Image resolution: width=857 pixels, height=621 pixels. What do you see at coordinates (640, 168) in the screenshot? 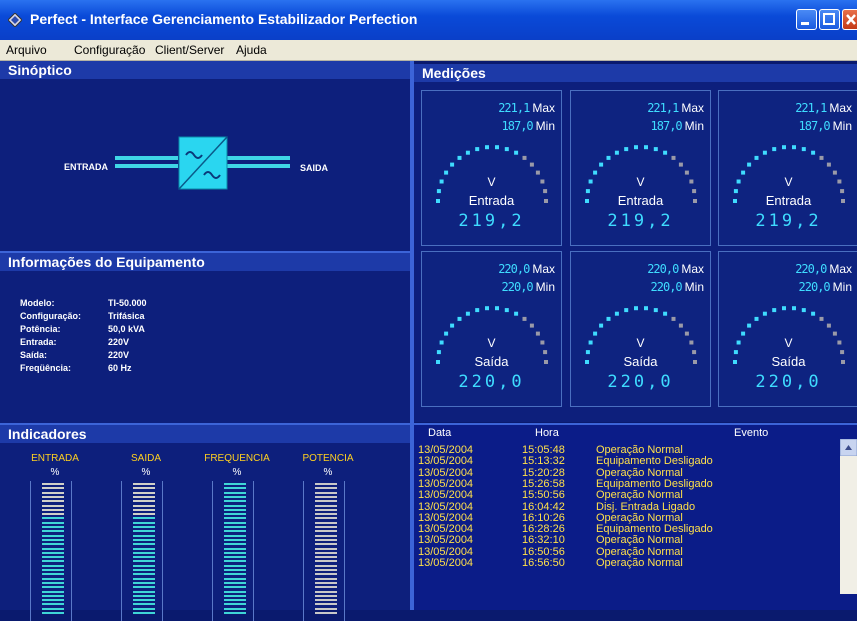
I see `gauge-card: 221,1 Max 187,0 Min V Entrada 219,2` at bounding box center [640, 168].